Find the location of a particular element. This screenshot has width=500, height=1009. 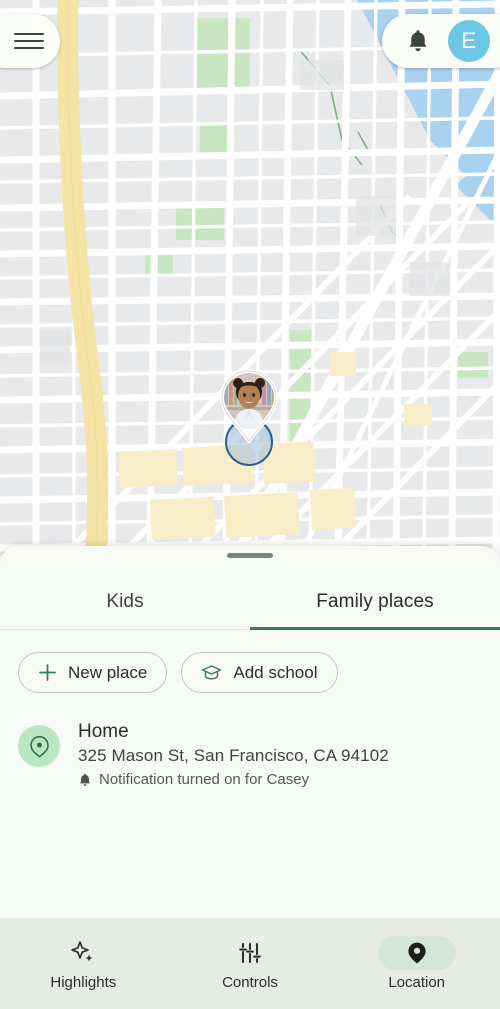

plus-icon is located at coordinates (47, 672).